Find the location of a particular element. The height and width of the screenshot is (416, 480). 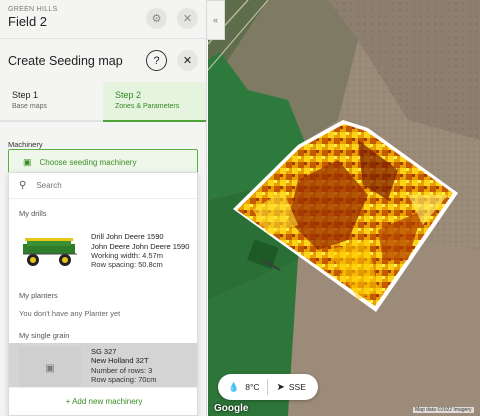

step-subtitle: Base maps is located at coordinates (30, 106).